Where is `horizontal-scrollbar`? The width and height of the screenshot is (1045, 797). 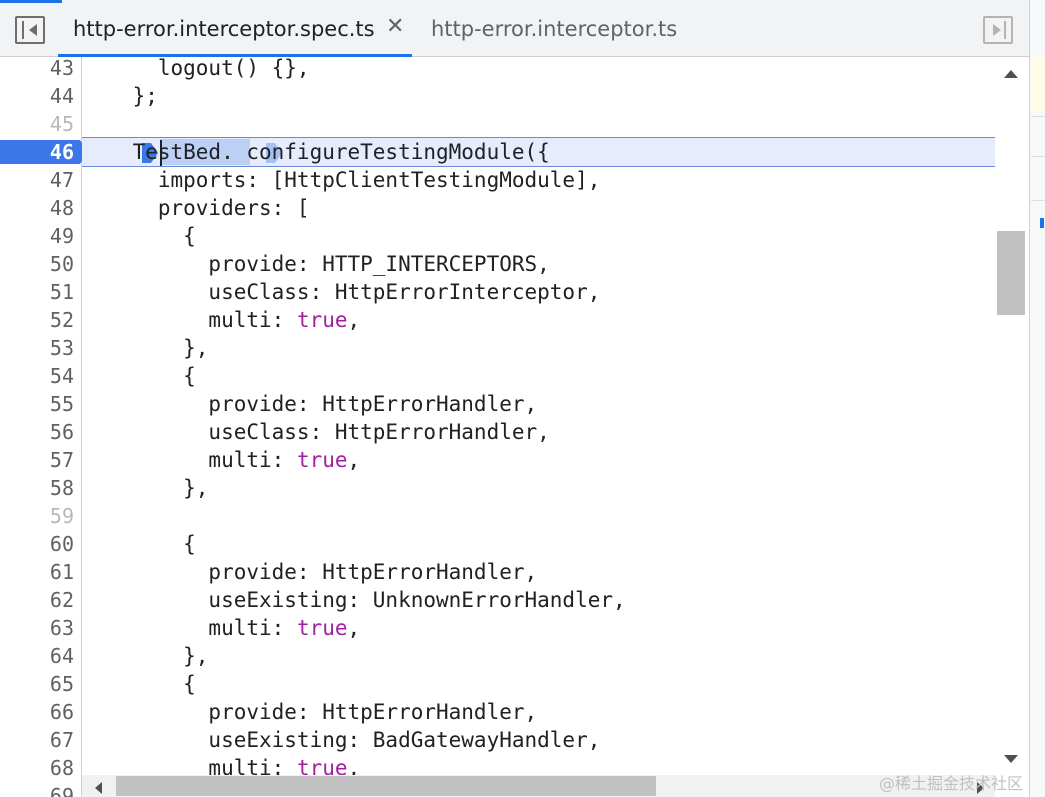
horizontal-scrollbar is located at coordinates (538, 786).